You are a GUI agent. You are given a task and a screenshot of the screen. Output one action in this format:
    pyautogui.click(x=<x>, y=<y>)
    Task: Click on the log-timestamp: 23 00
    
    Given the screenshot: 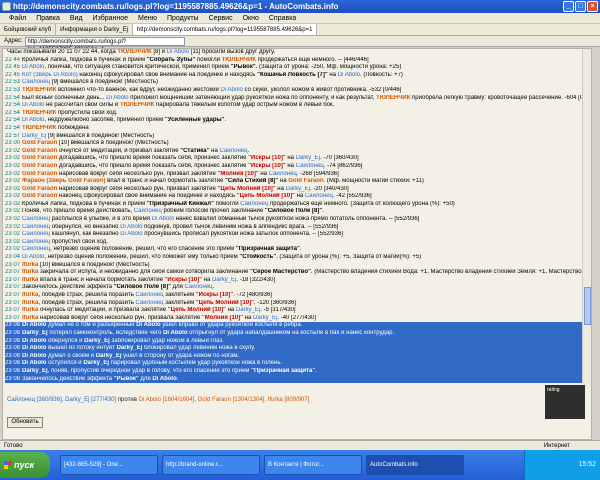 What is the action you would take?
    pyautogui.click(x=13, y=143)
    